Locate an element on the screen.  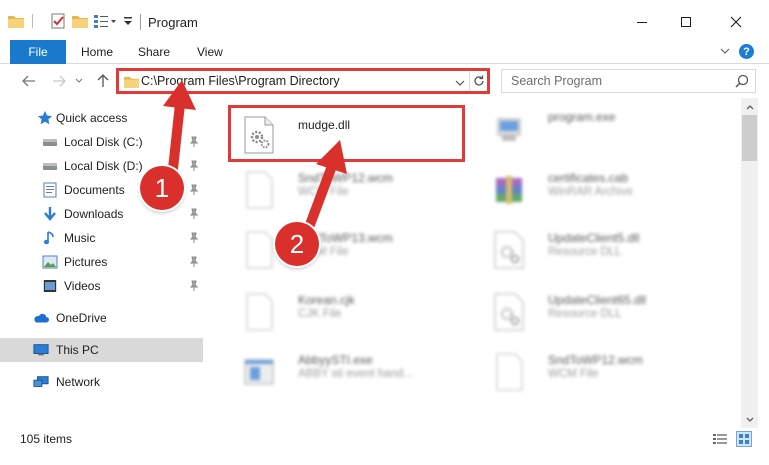
scrollbar-thumb is located at coordinates (749, 138).